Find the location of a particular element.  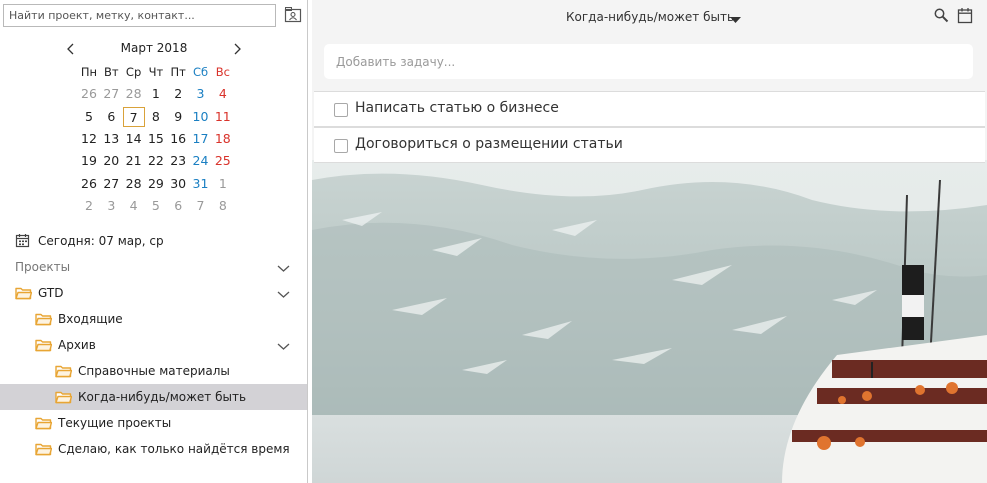

calendar-day: 13 is located at coordinates (111, 139).